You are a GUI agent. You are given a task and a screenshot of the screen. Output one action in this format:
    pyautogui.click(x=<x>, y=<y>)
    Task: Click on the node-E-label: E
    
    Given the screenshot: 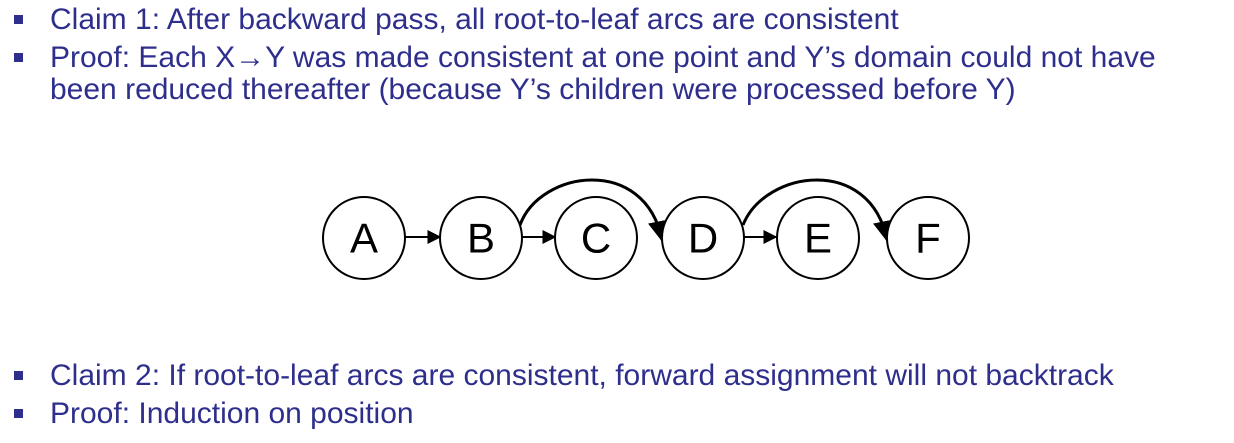 What is the action you would take?
    pyautogui.click(x=818, y=238)
    